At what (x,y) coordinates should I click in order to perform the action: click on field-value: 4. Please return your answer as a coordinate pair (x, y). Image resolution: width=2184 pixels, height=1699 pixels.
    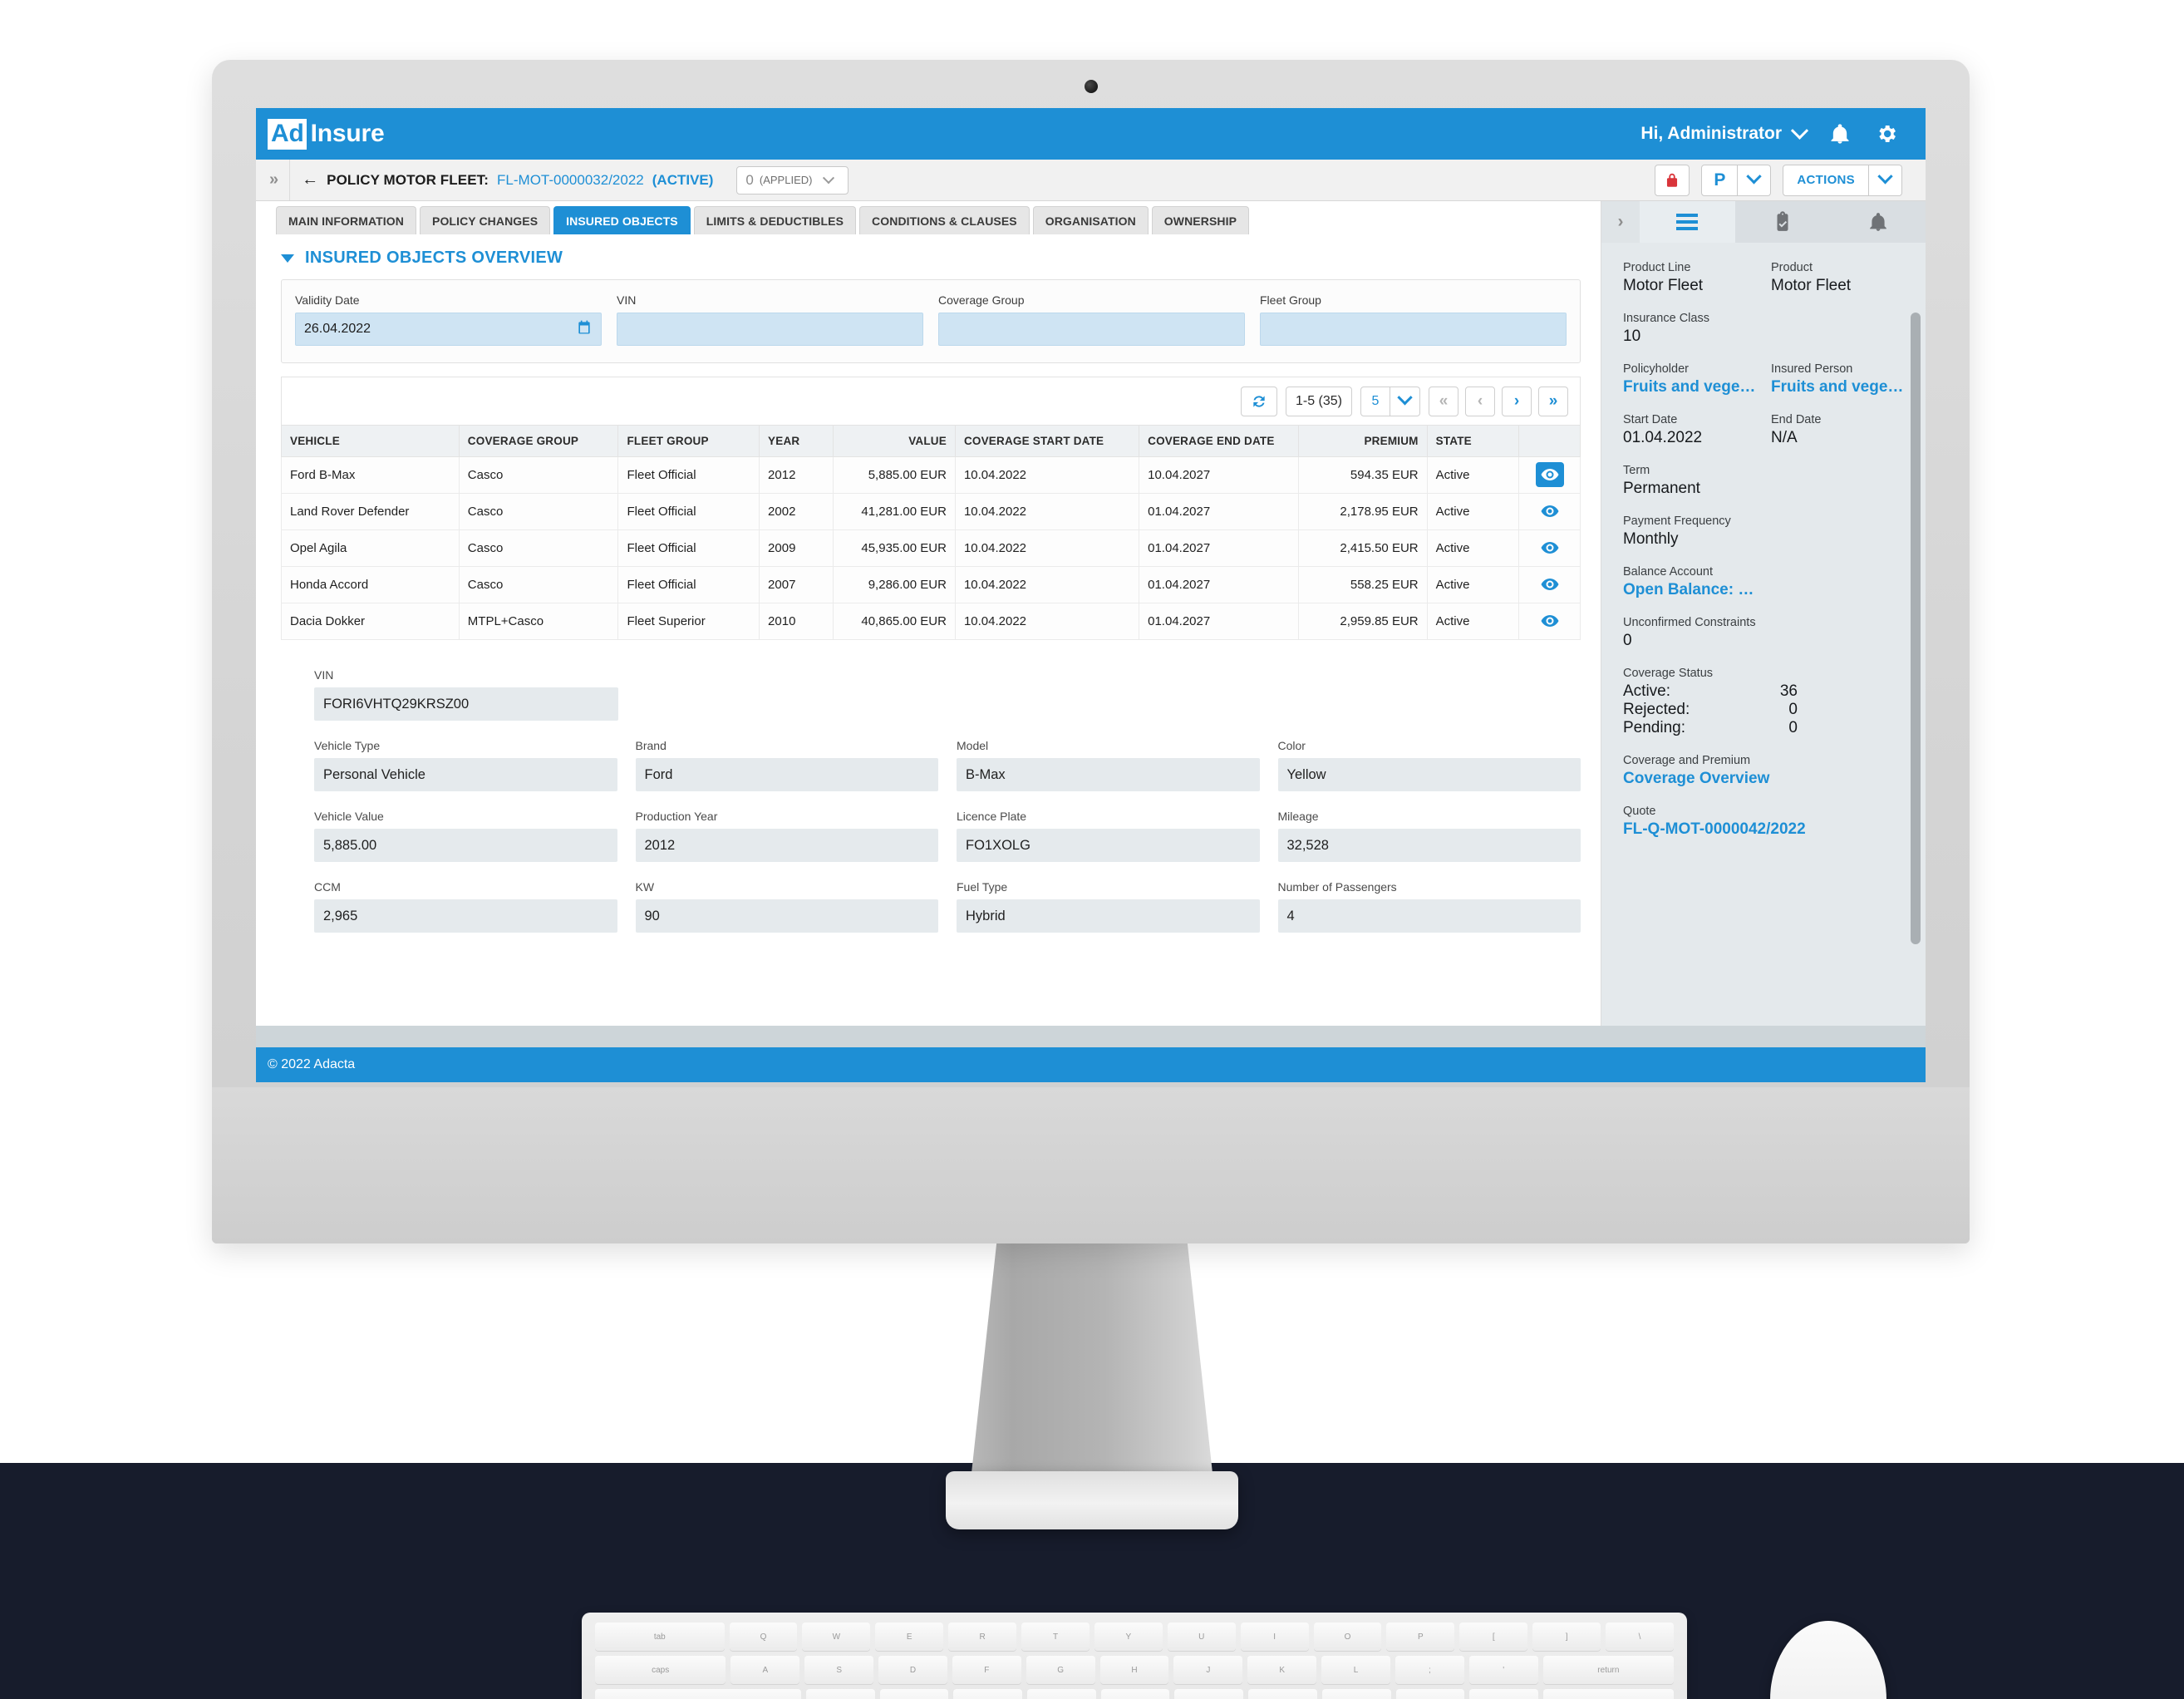
    Looking at the image, I should click on (1429, 916).